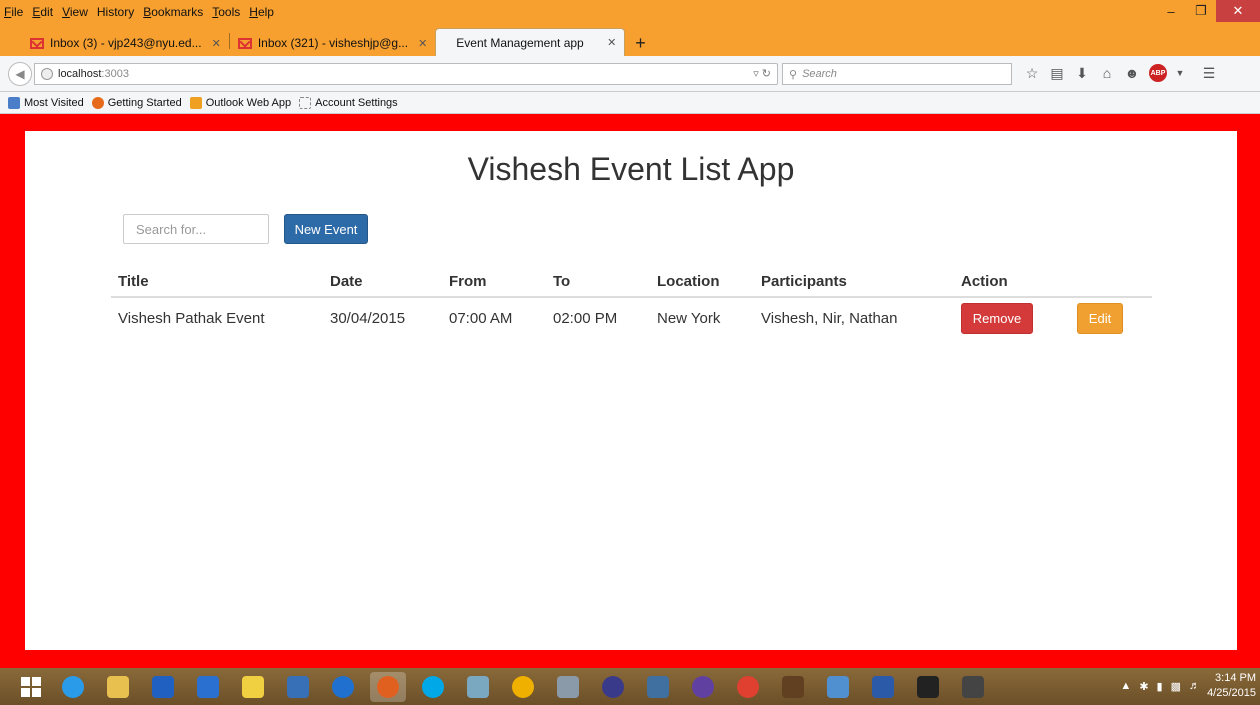  I want to click on bookmark-label: Outlook Web App, so click(248, 102).